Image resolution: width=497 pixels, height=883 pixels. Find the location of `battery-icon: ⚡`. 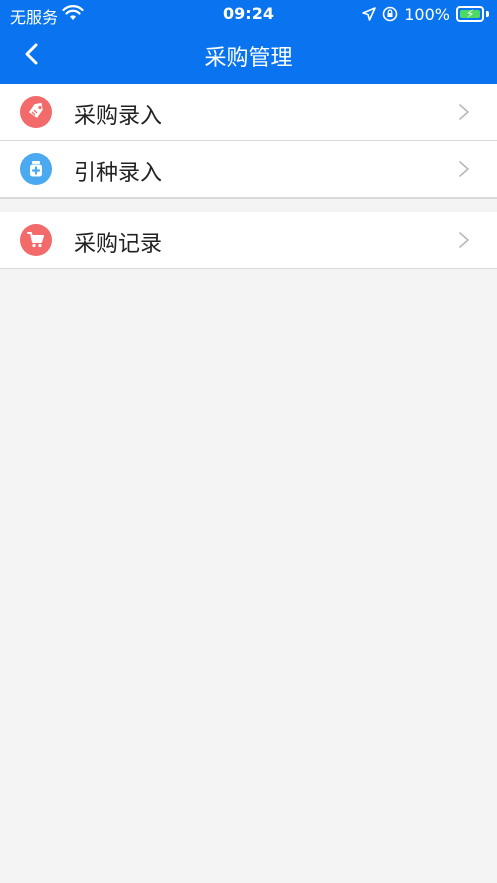

battery-icon: ⚡ is located at coordinates (470, 14).